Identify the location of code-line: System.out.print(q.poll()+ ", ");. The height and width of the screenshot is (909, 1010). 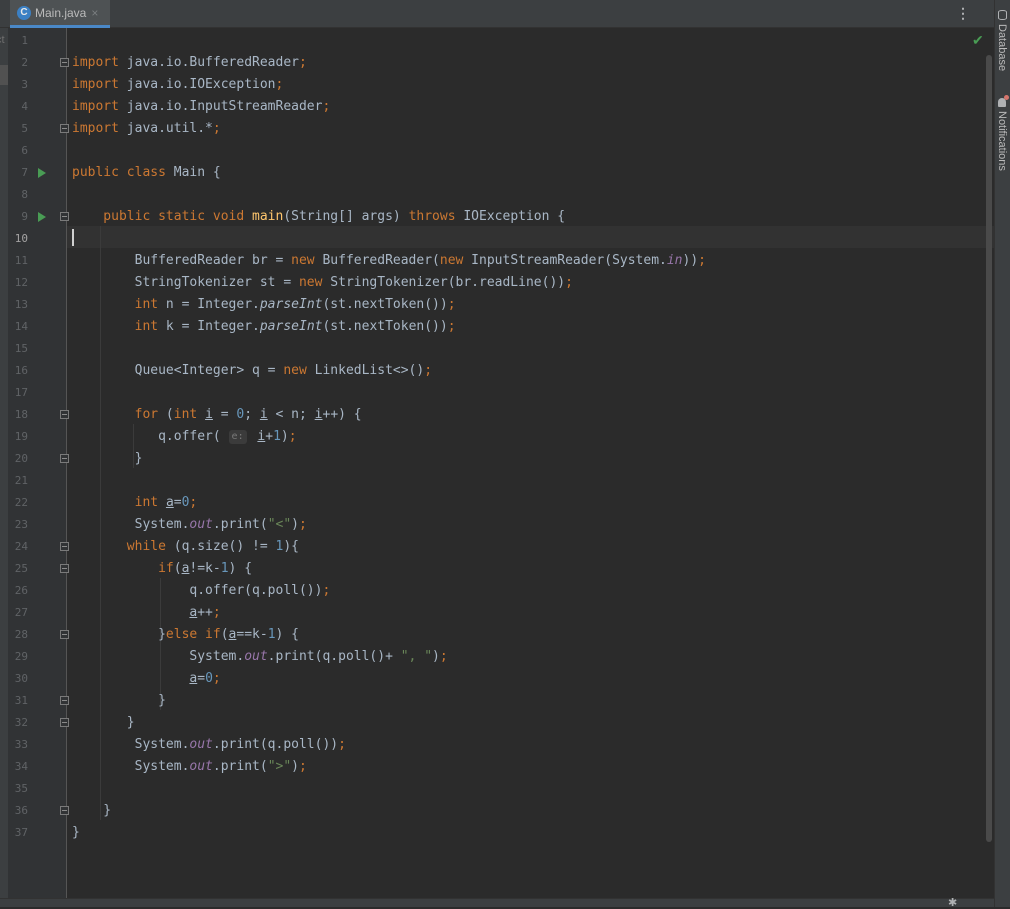
(259, 657).